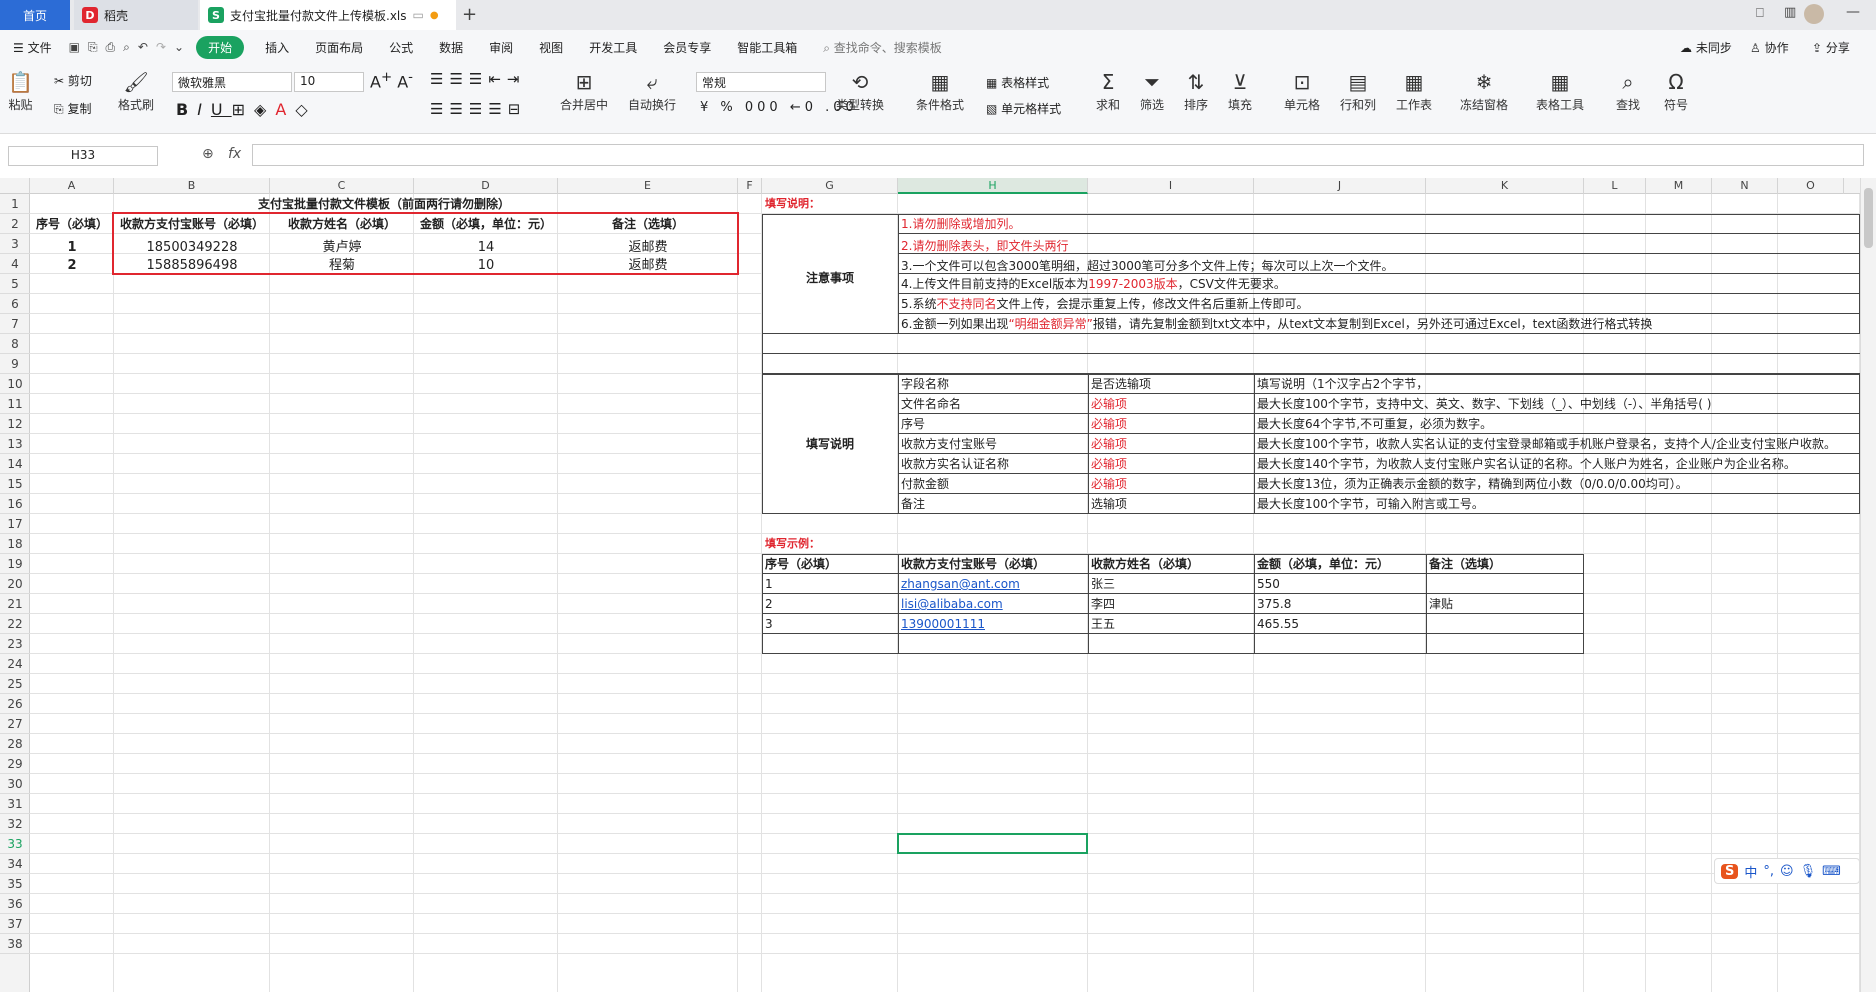 Image resolution: width=1876 pixels, height=992 pixels. Describe the element at coordinates (687, 47) in the screenshot. I see `menu-member: 会员专享` at that location.